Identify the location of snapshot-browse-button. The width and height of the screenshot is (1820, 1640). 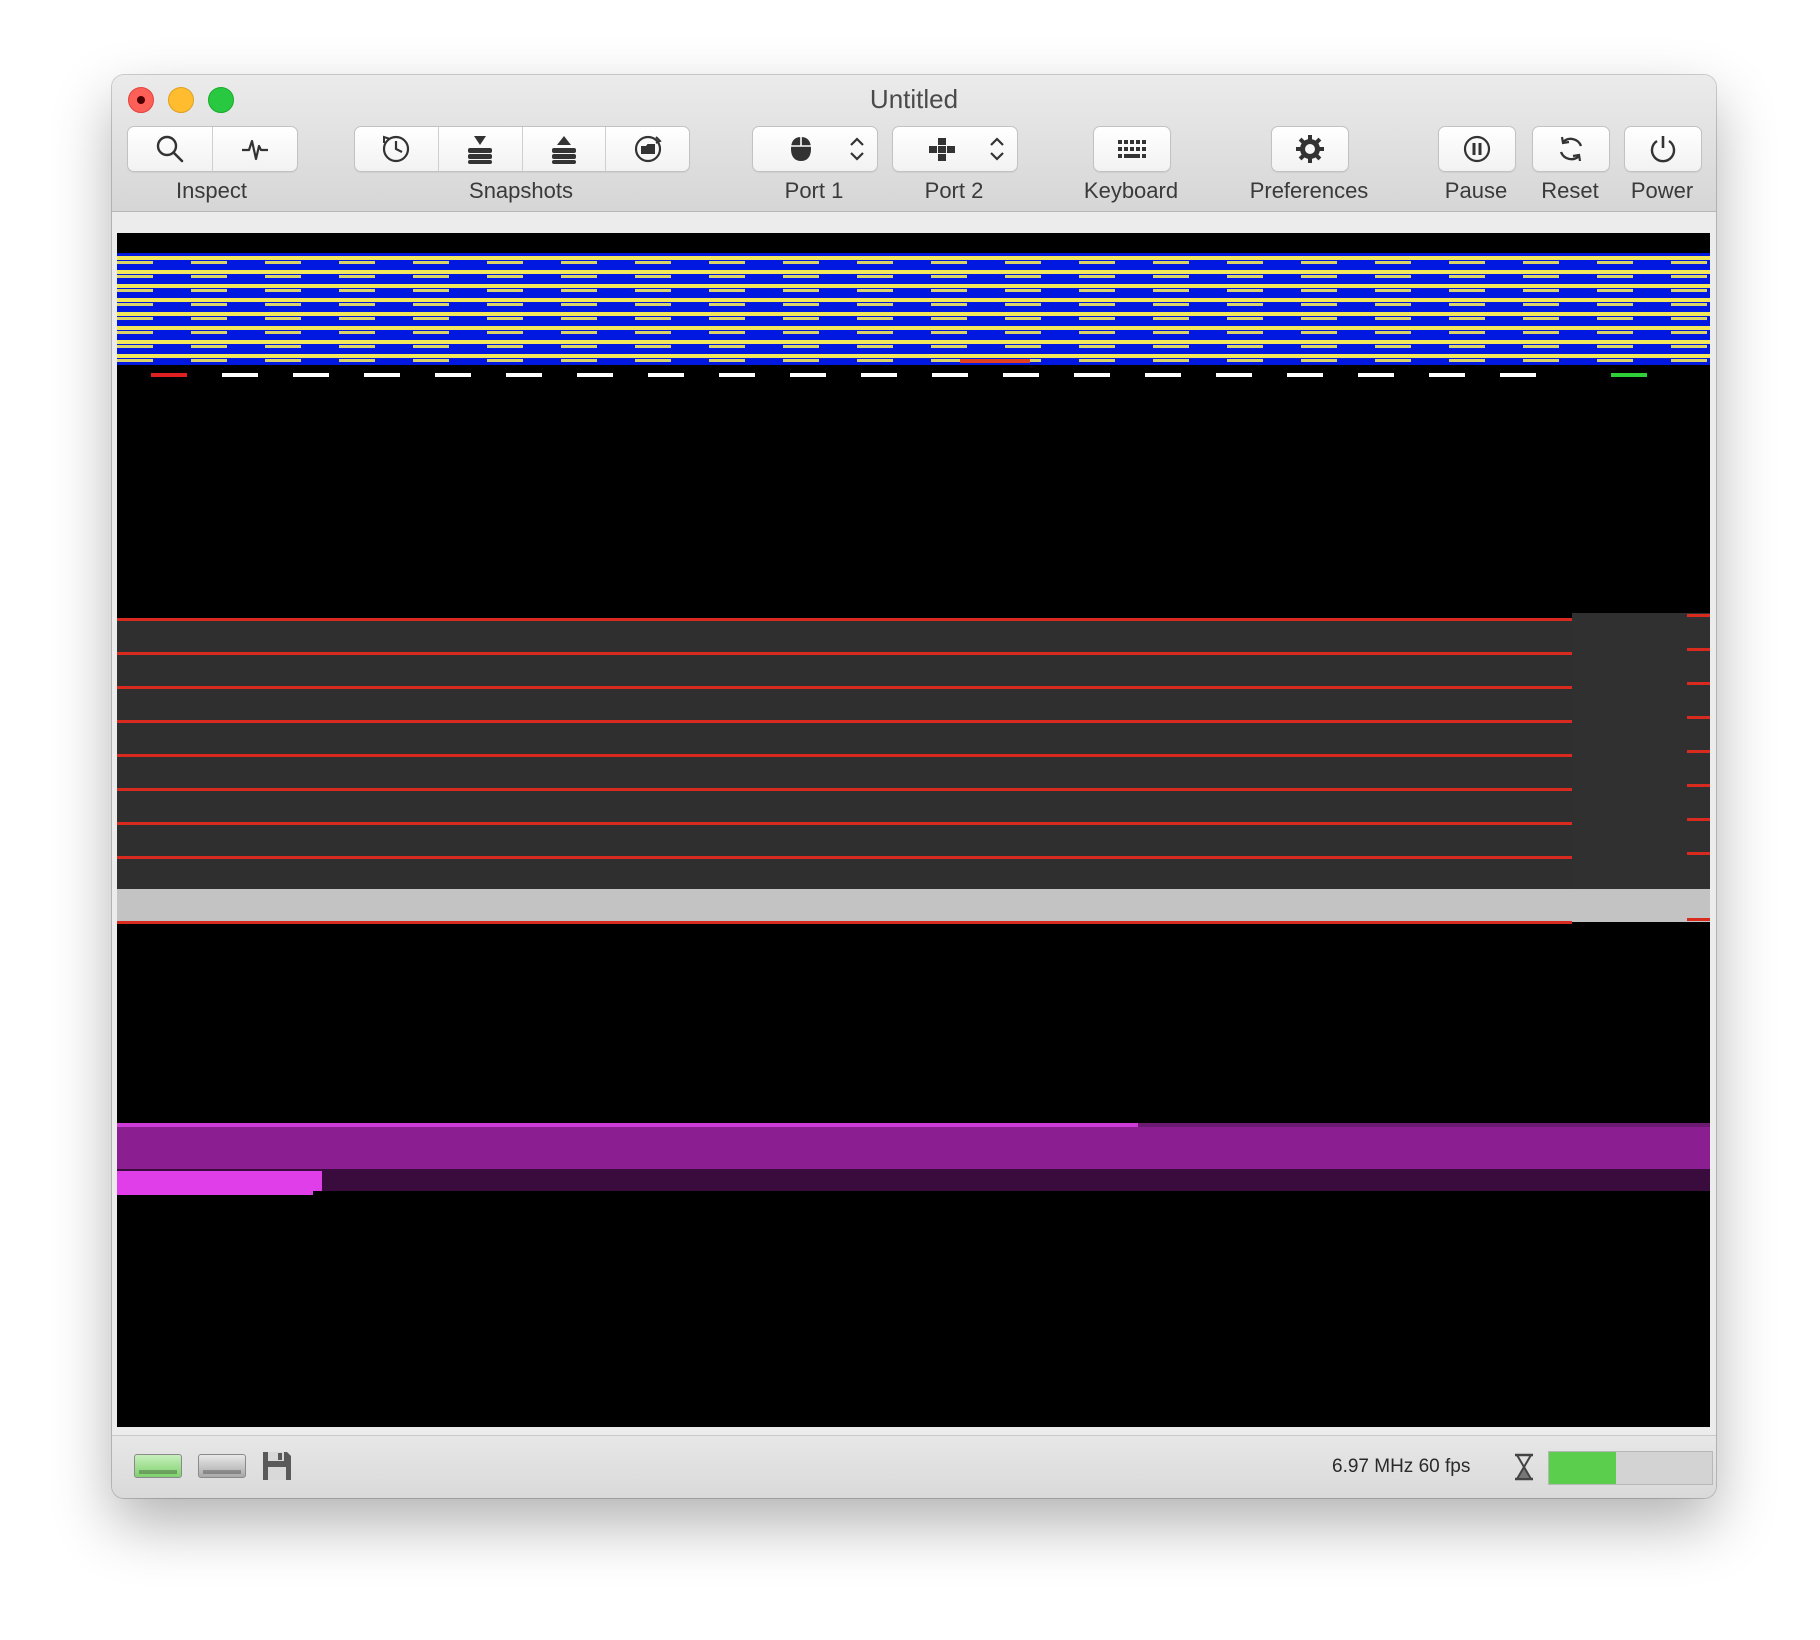
(647, 149).